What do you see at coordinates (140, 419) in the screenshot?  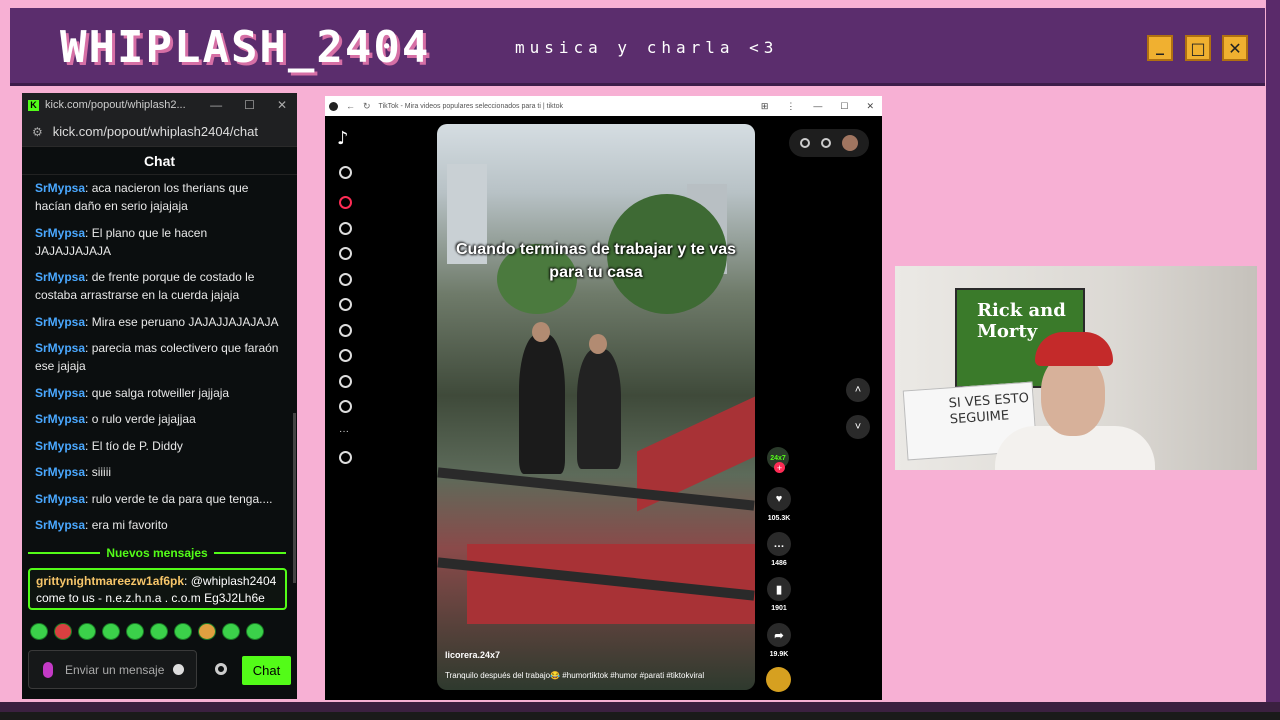 I see `chat-message-text: : o rulo verde jajajjaa` at bounding box center [140, 419].